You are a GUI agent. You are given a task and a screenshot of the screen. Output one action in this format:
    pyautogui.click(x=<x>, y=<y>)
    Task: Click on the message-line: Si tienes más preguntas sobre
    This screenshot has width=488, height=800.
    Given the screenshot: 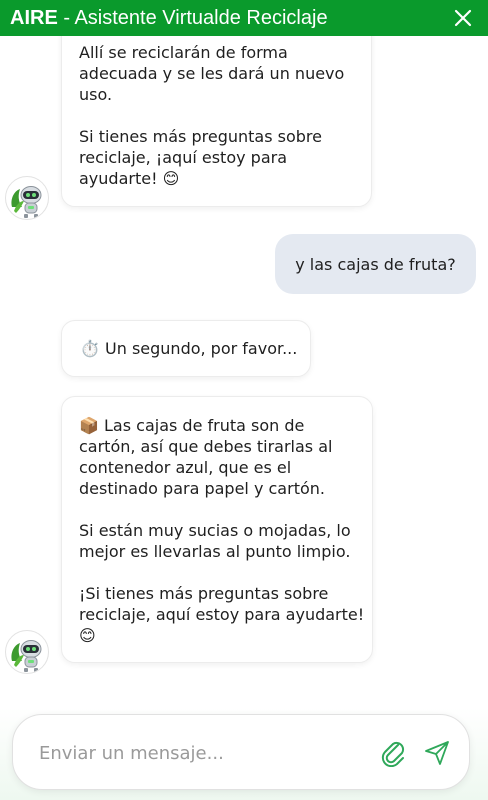 What is the action you would take?
    pyautogui.click(x=200, y=136)
    